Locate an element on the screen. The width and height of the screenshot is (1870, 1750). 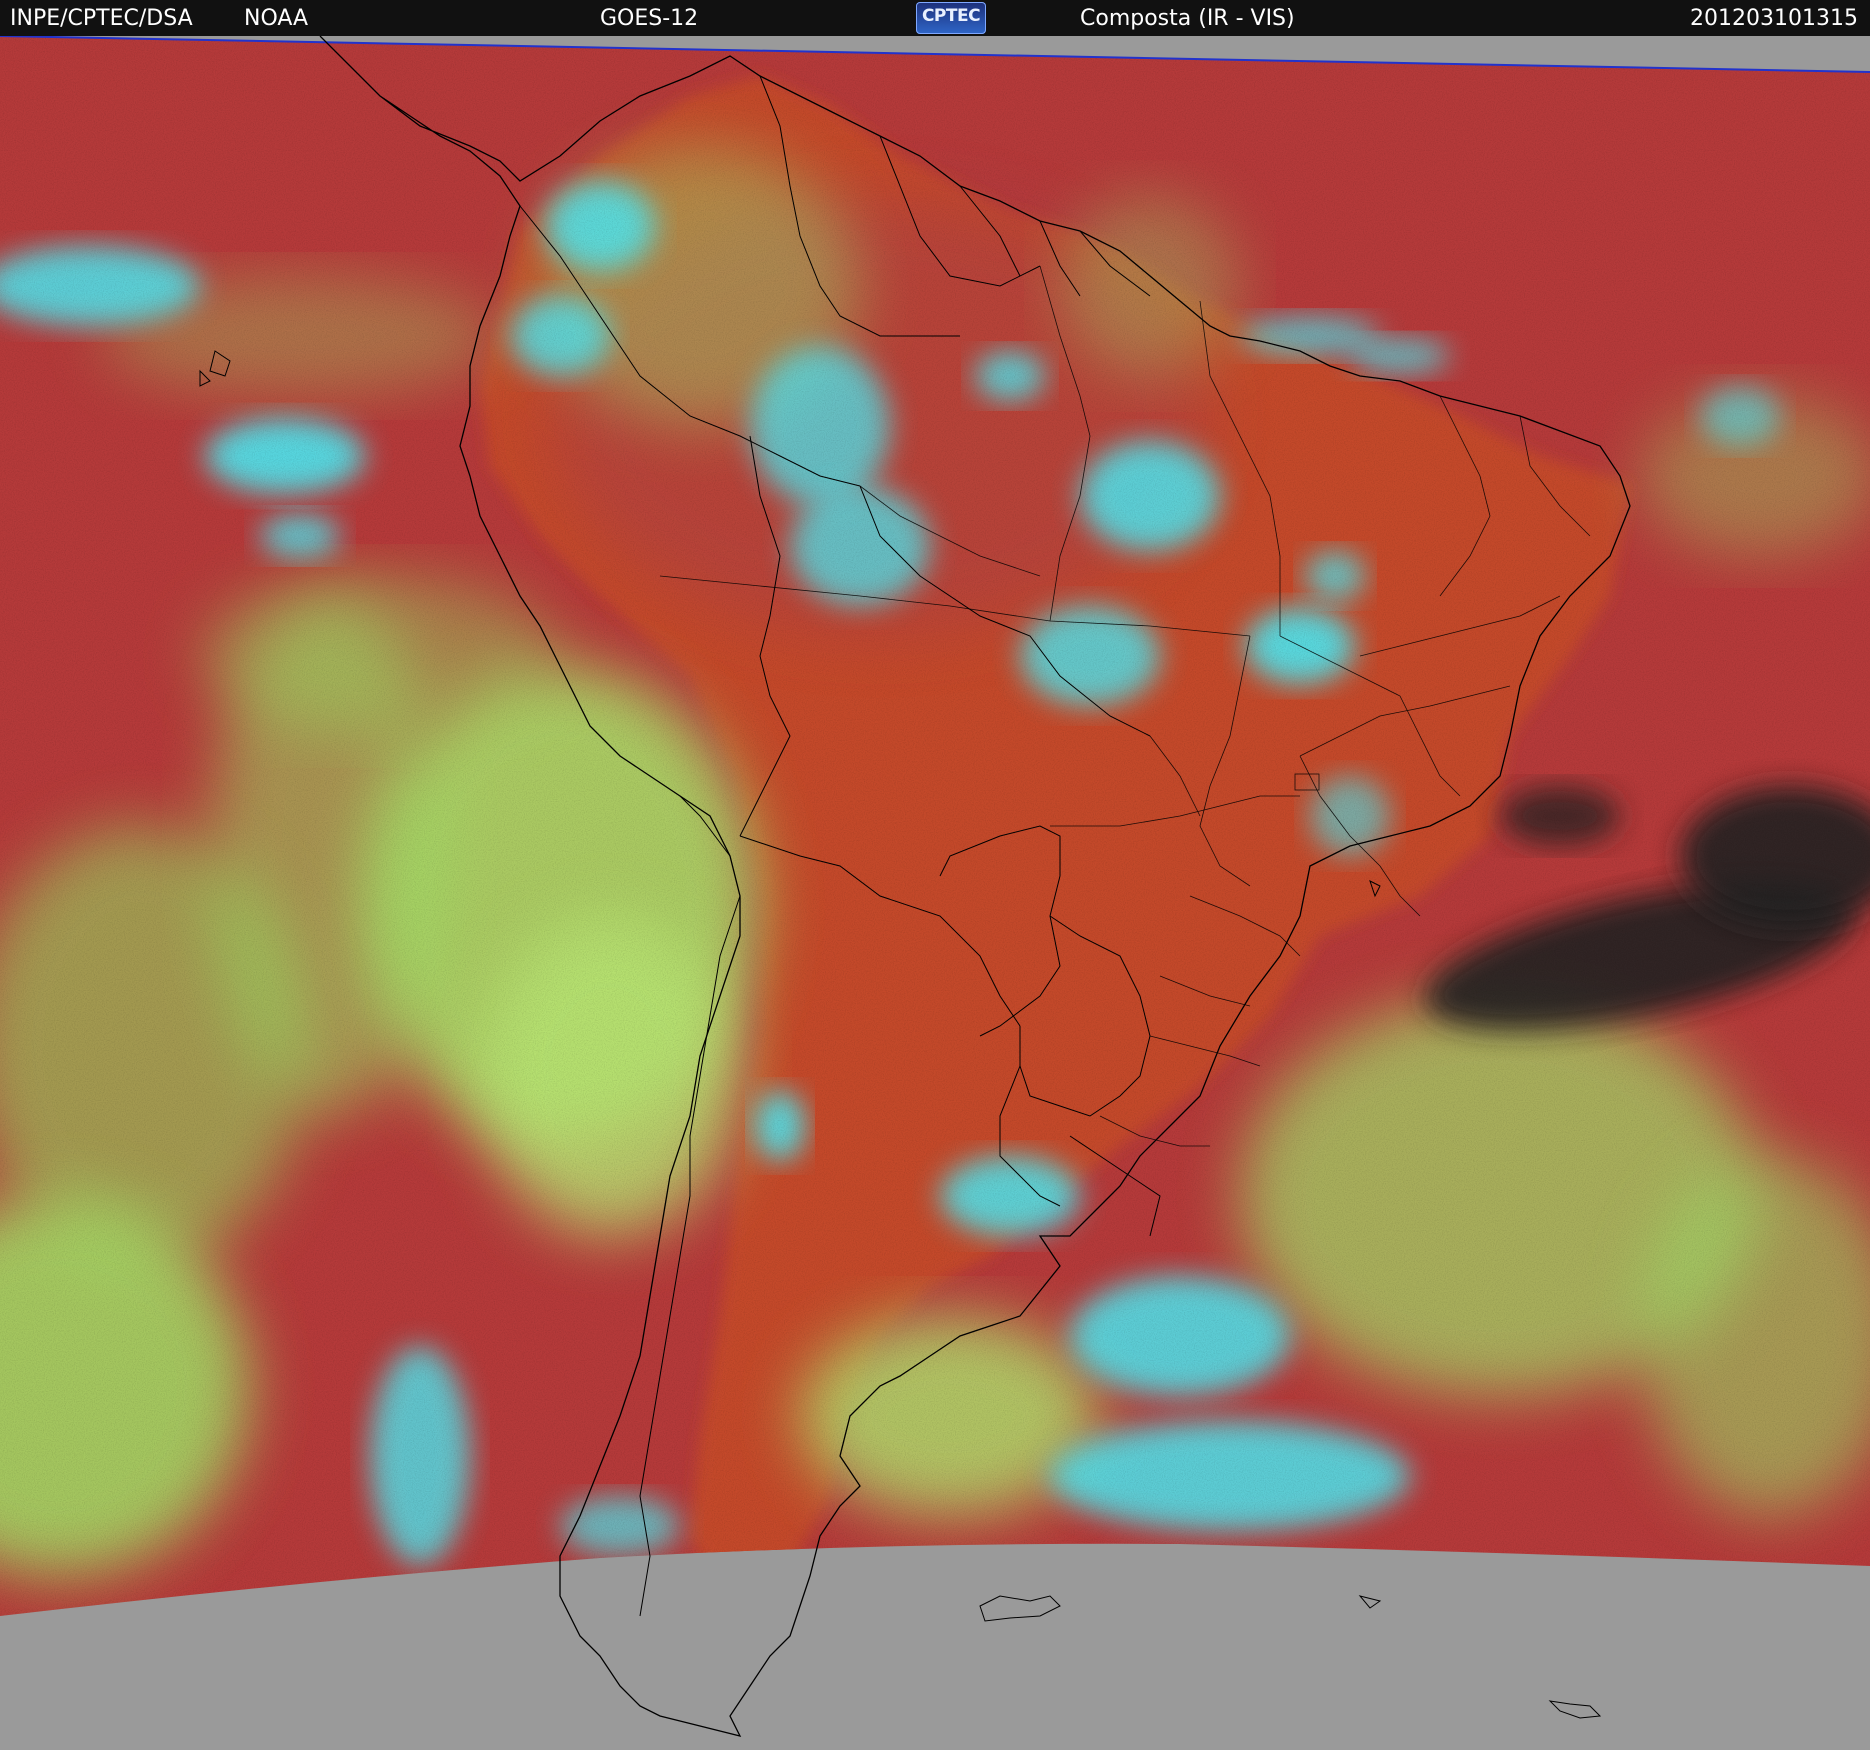
satellite-label: GOES-12 is located at coordinates (649, 18).